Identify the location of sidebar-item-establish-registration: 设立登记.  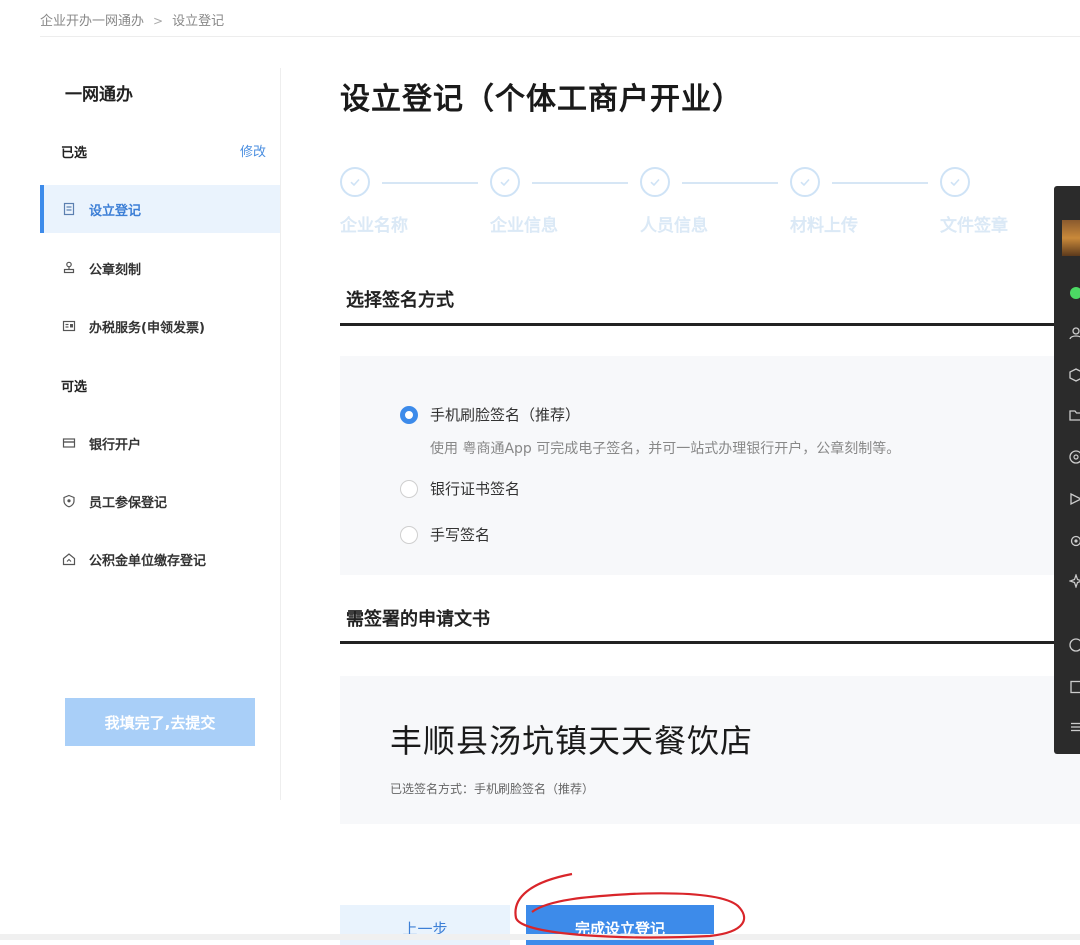
(160, 209).